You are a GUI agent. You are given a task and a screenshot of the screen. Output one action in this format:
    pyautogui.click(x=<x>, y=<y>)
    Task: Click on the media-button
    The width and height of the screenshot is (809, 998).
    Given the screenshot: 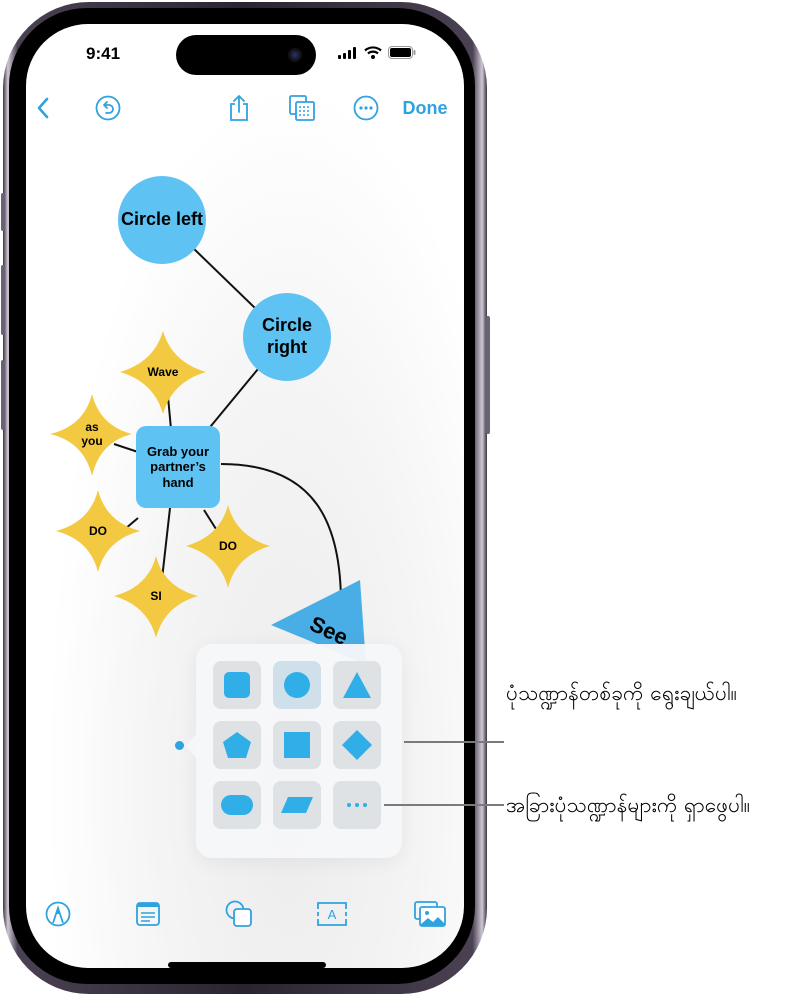 What is the action you would take?
    pyautogui.click(x=430, y=914)
    